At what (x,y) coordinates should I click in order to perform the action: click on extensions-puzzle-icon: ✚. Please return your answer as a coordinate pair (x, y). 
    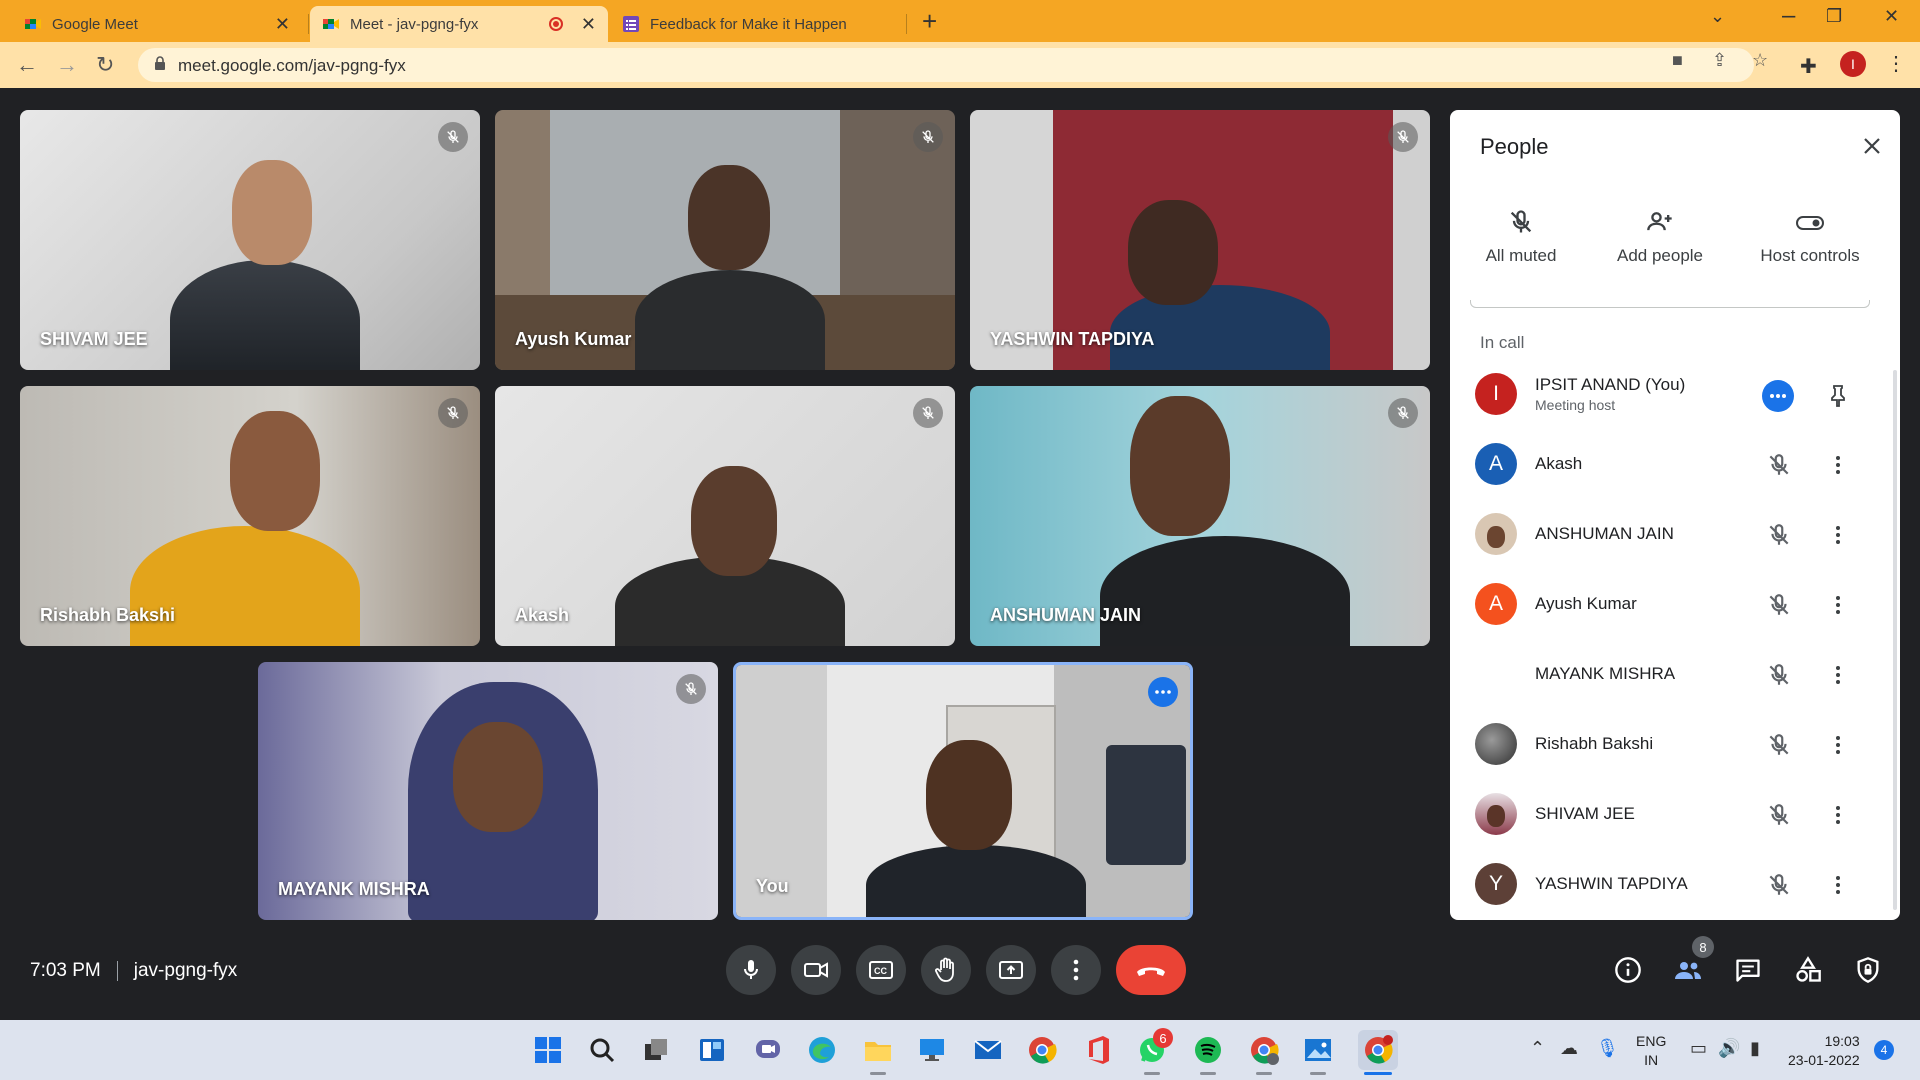
    Looking at the image, I should click on (1808, 66).